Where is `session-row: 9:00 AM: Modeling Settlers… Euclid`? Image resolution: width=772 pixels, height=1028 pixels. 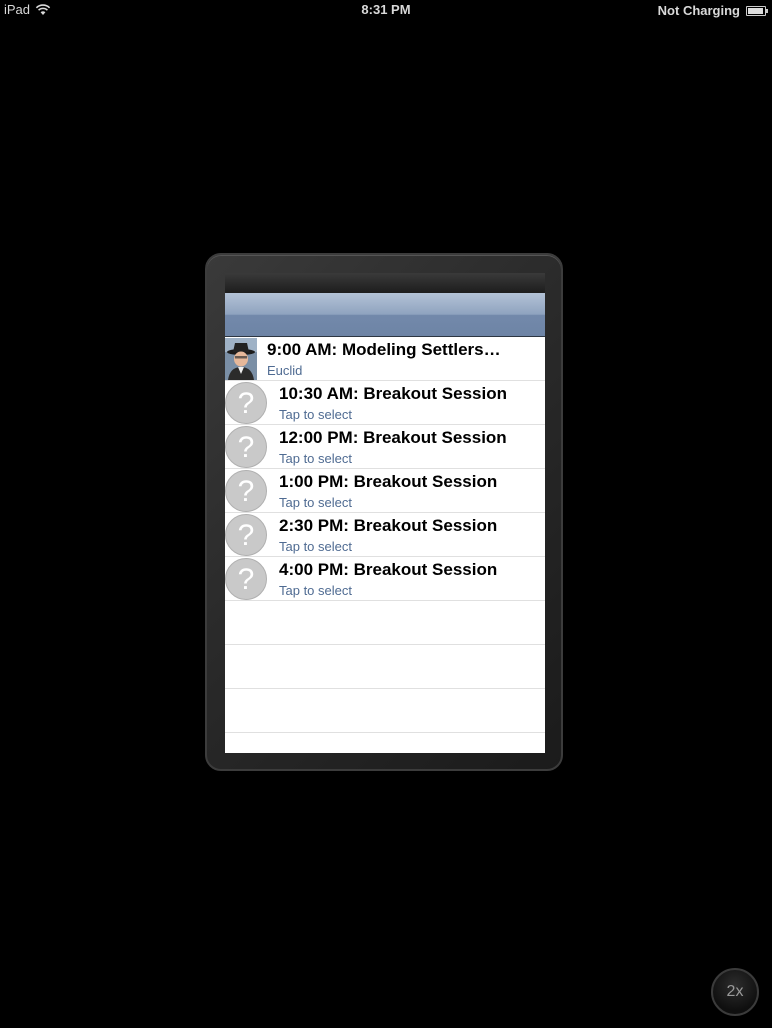 session-row: 9:00 AM: Modeling Settlers… Euclid is located at coordinates (385, 359).